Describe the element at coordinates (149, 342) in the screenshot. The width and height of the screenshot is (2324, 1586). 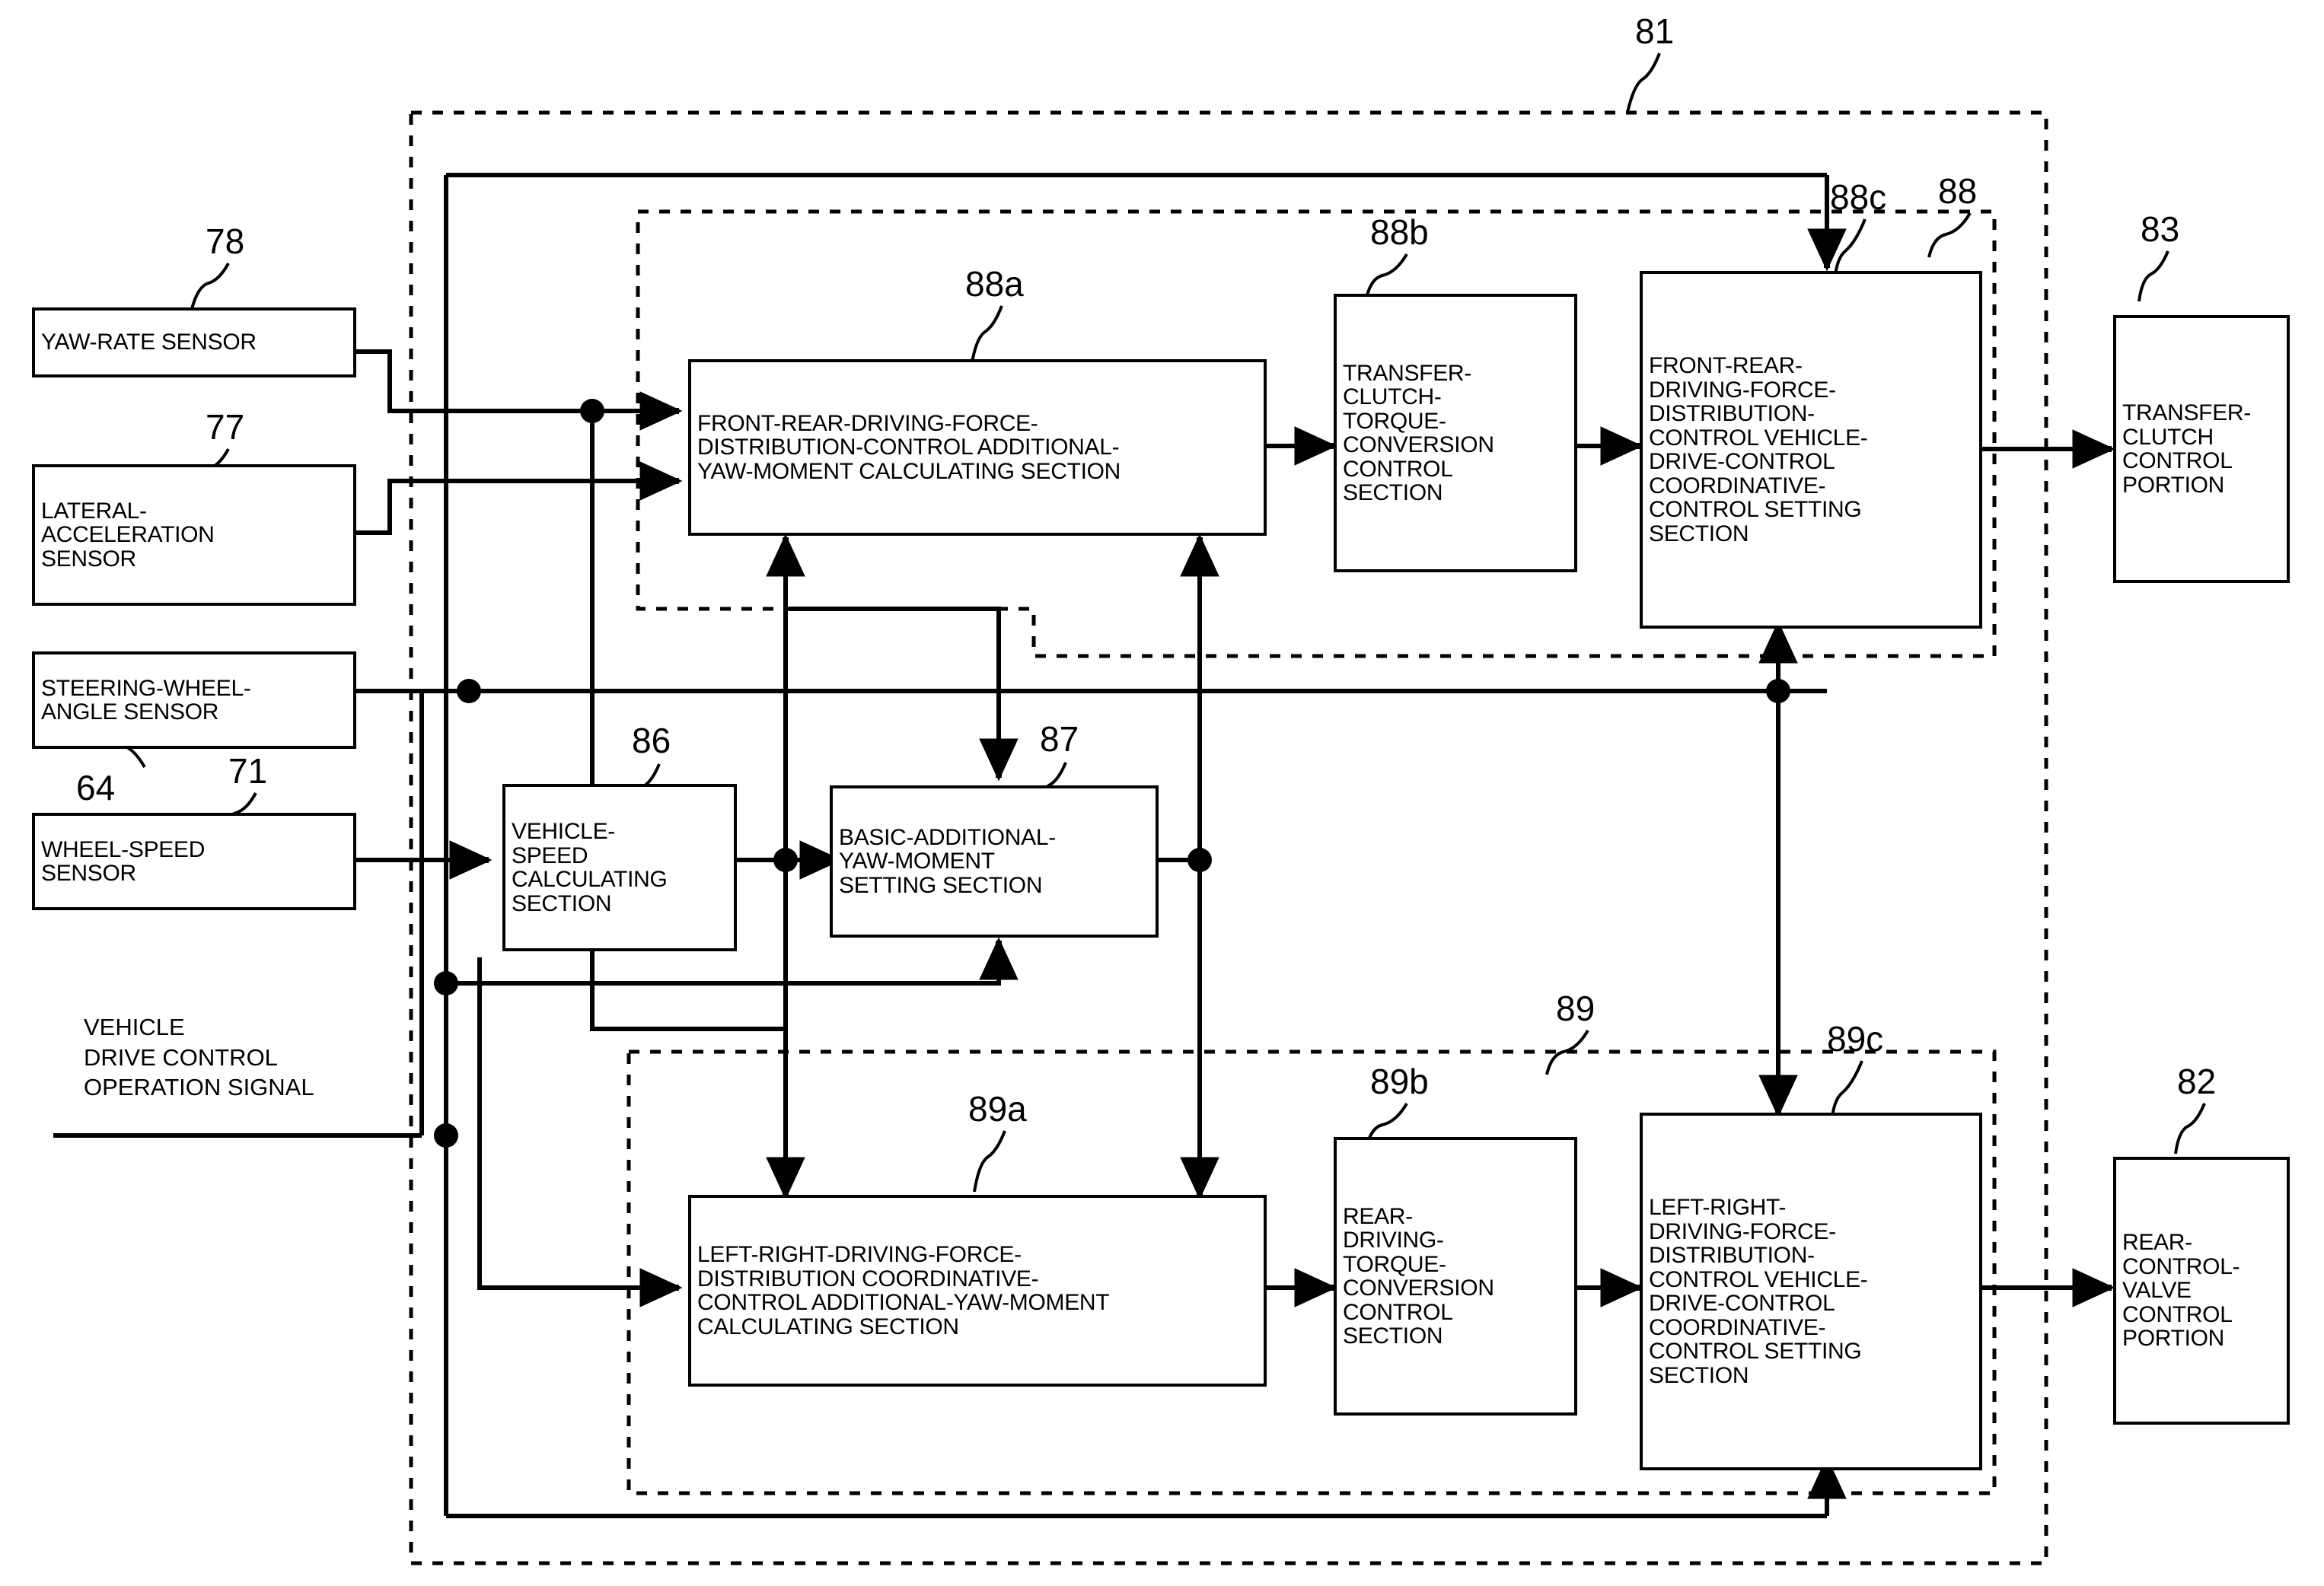
I see `block-label: YAW-RATE SENSOR` at that location.